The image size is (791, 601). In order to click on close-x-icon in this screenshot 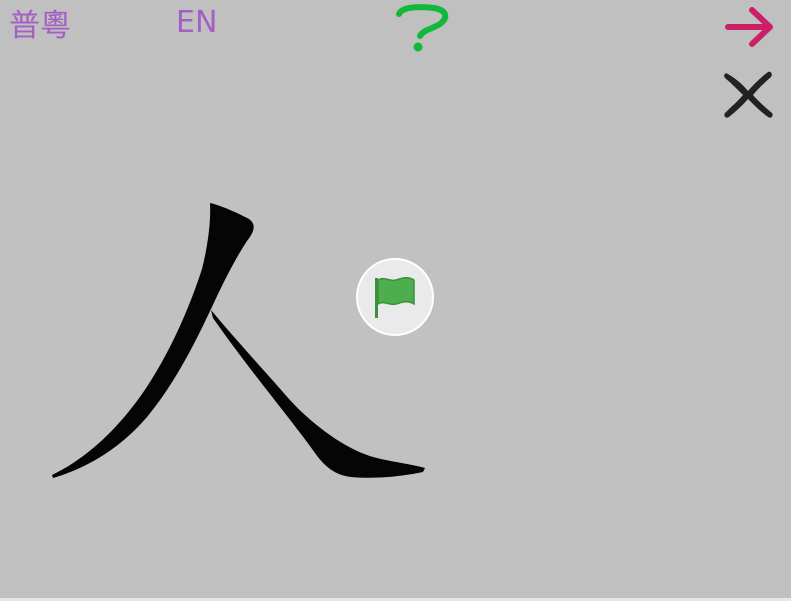, I will do `click(748, 94)`.